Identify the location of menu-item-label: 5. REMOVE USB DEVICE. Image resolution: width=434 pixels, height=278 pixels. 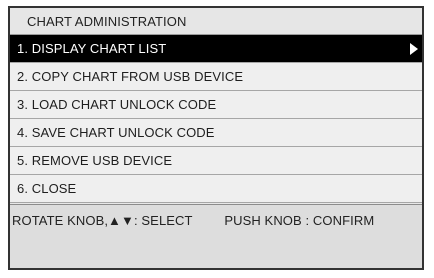
(95, 160).